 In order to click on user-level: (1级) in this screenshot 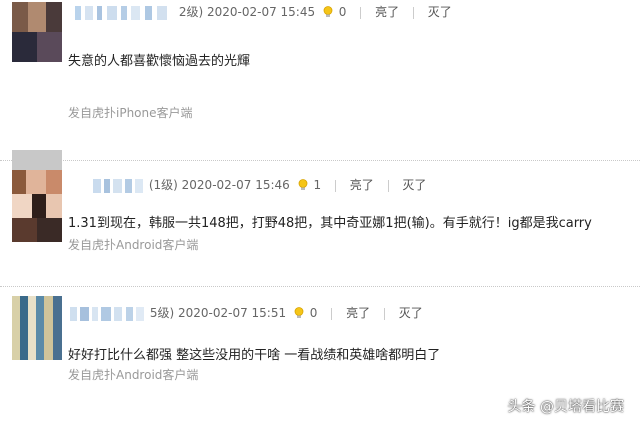, I will do `click(163, 185)`.